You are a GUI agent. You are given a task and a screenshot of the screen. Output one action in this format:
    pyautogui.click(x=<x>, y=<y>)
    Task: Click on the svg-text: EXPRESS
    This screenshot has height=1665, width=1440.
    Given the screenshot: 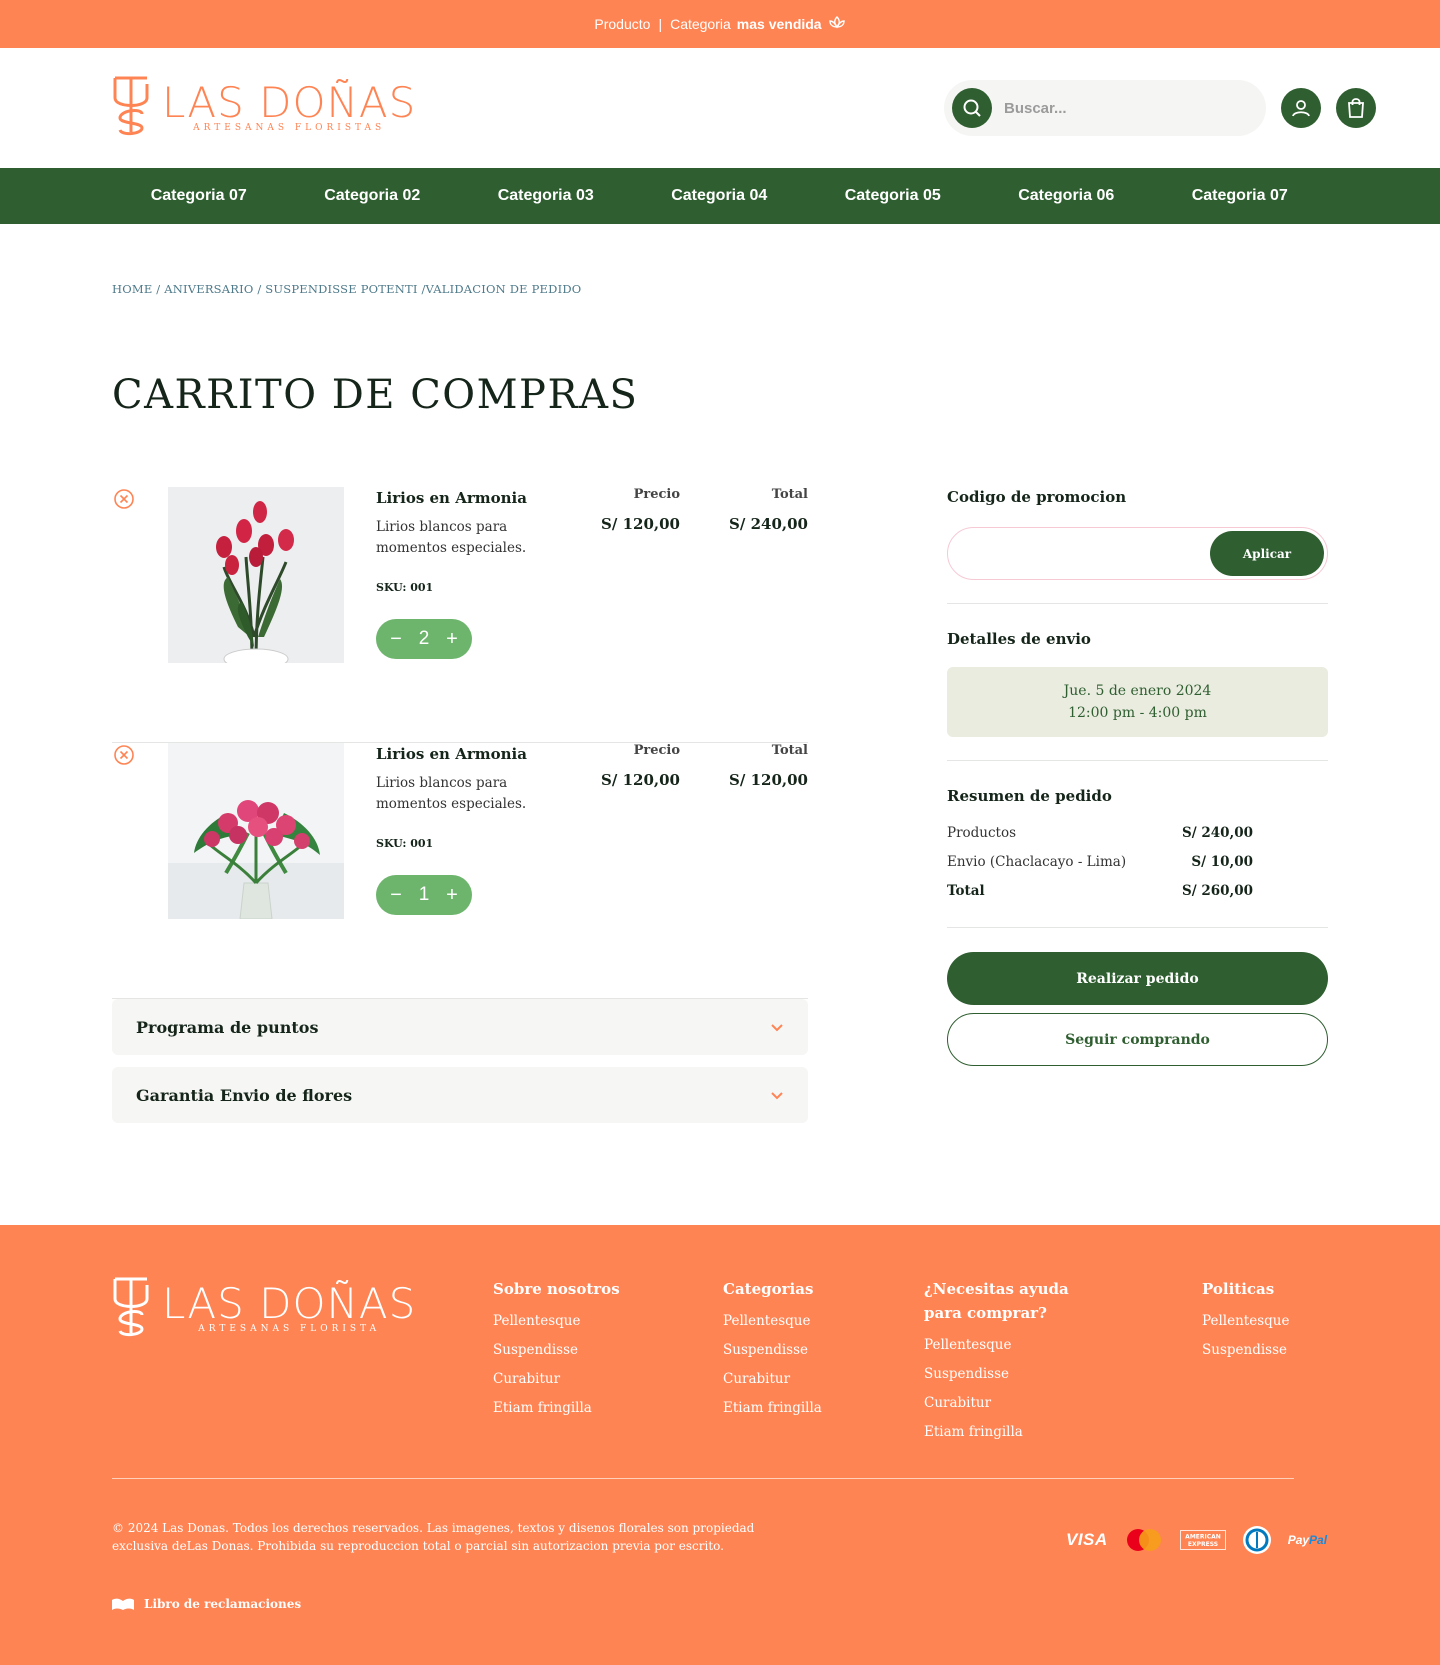 What is the action you would take?
    pyautogui.click(x=1203, y=1544)
    